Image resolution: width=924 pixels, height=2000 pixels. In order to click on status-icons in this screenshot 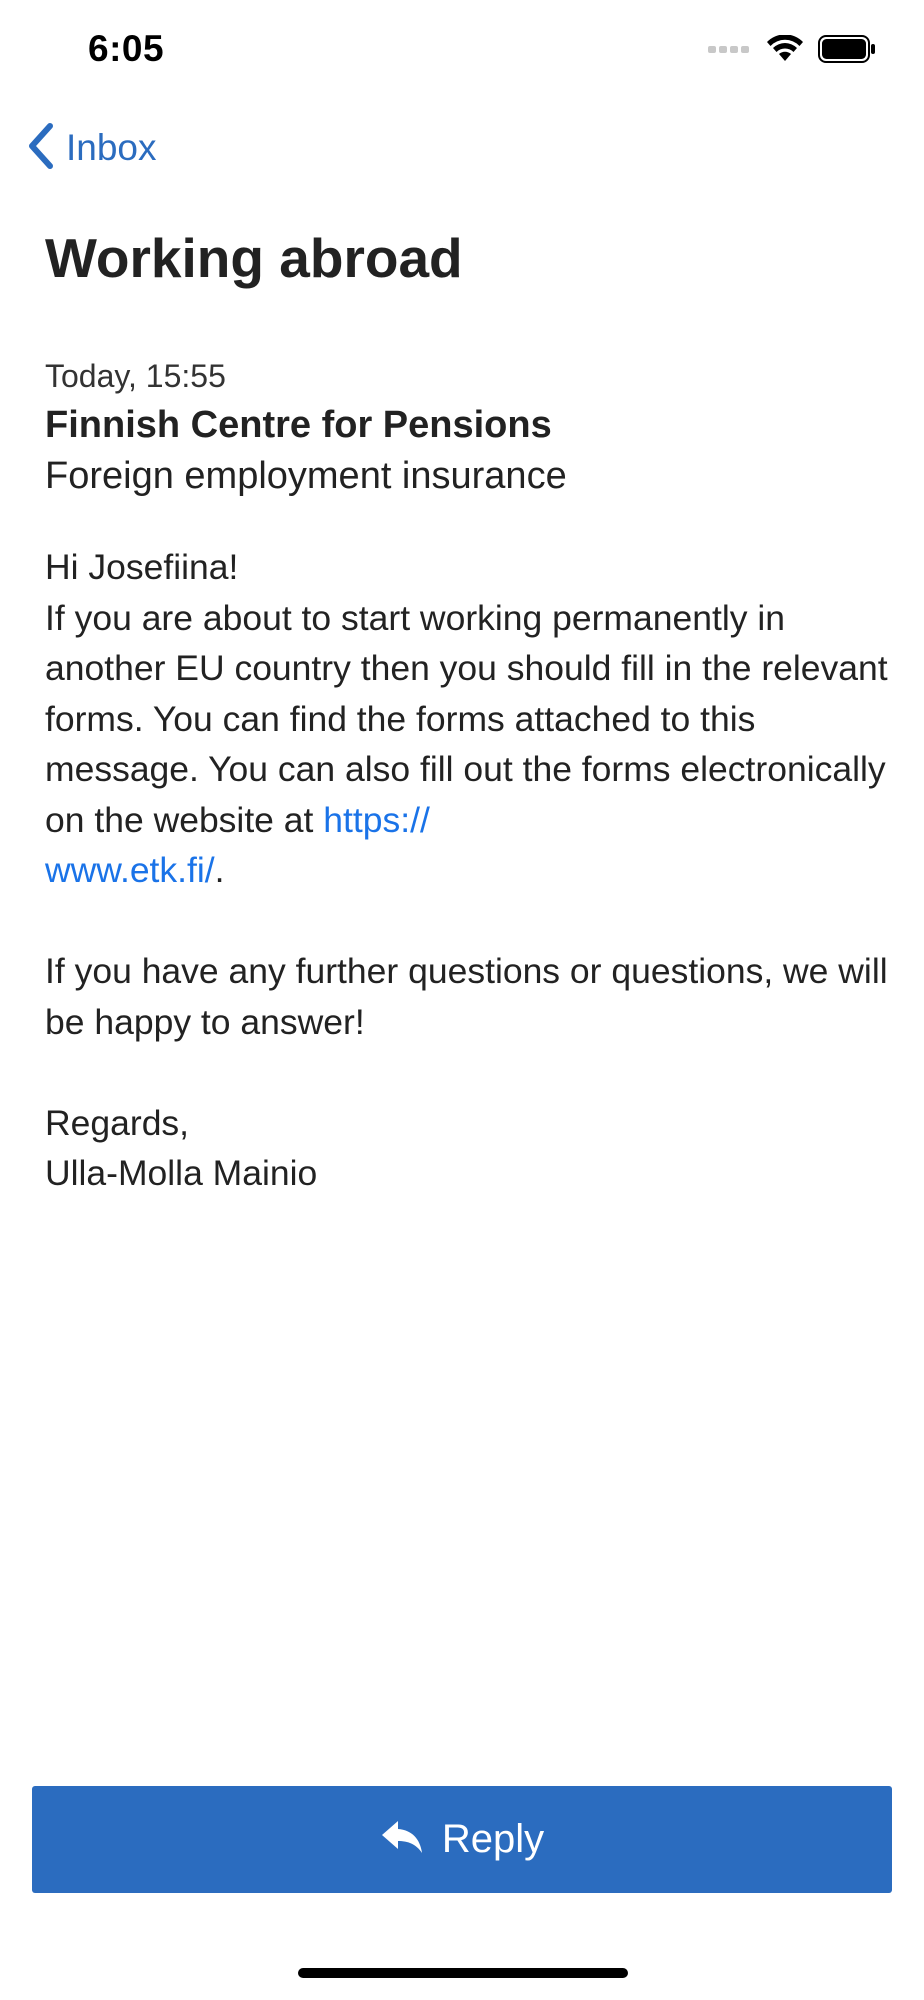, I will do `click(792, 50)`.